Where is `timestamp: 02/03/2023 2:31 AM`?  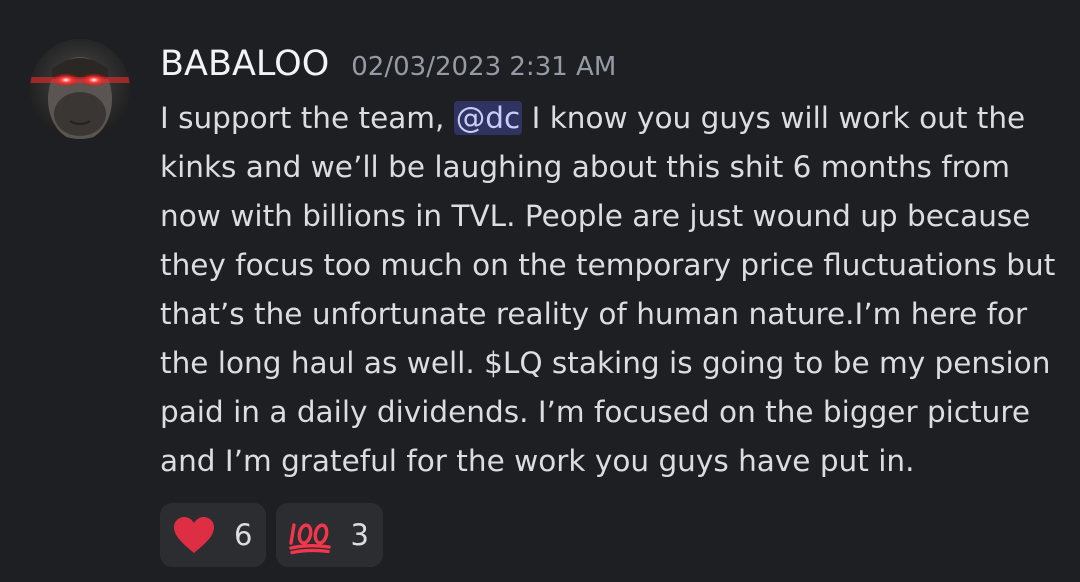
timestamp: 02/03/2023 2:31 AM is located at coordinates (484, 67).